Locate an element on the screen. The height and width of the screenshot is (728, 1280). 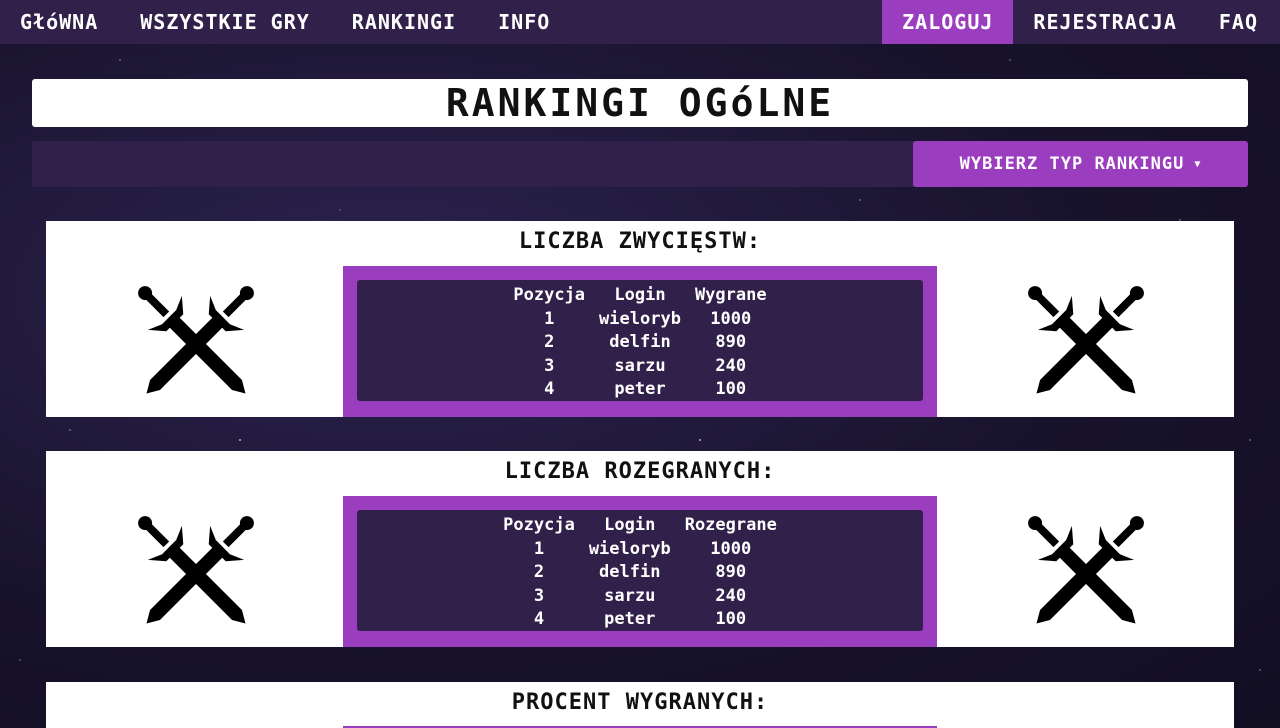
nav-left-group: GłóWNA WSZYSTKIE GRY RANKINGI INFO is located at coordinates (286, 22).